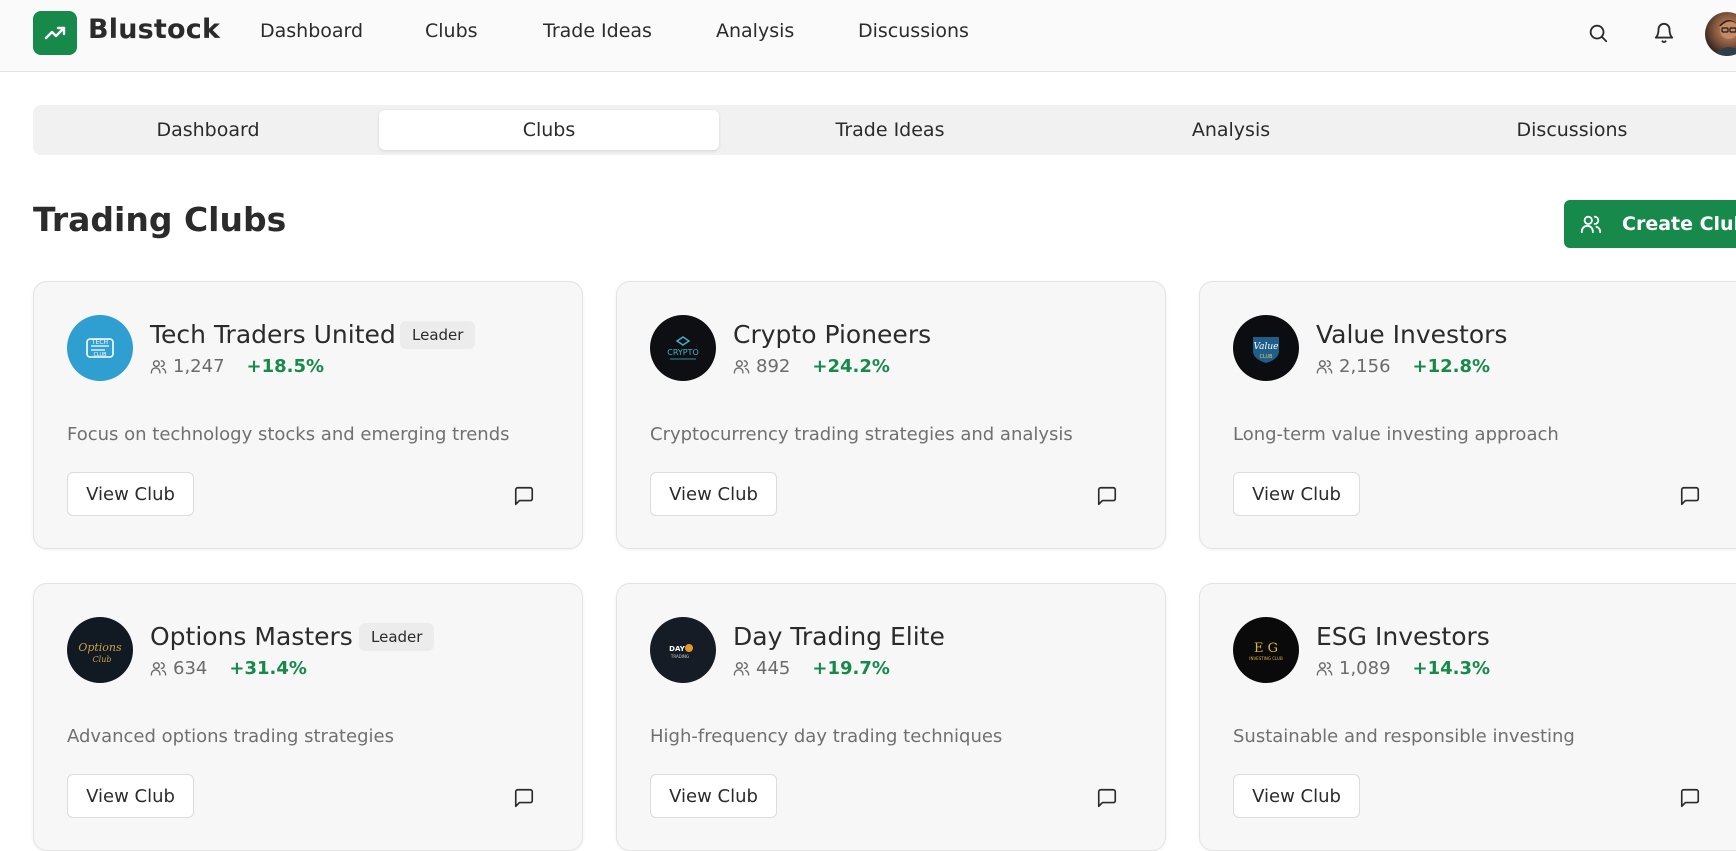  Describe the element at coordinates (683, 352) in the screenshot. I see `svg-text: CRYPTO` at that location.